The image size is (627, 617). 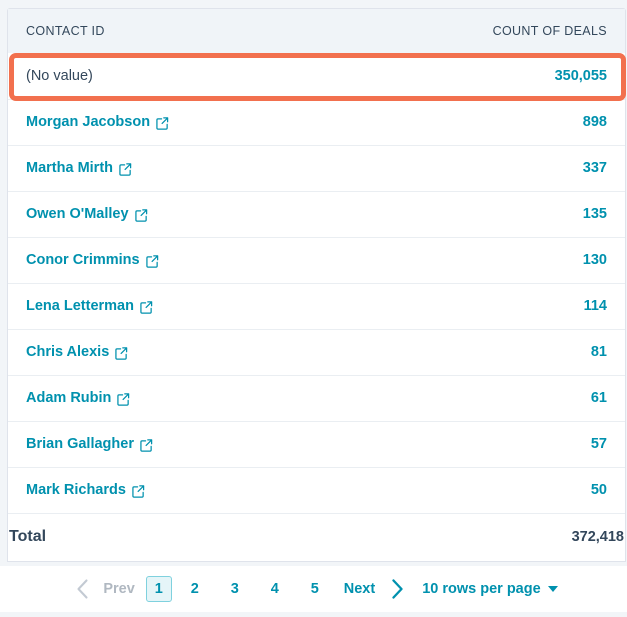 What do you see at coordinates (470, 489) in the screenshot?
I see `cell-count-of-deals: 50` at bounding box center [470, 489].